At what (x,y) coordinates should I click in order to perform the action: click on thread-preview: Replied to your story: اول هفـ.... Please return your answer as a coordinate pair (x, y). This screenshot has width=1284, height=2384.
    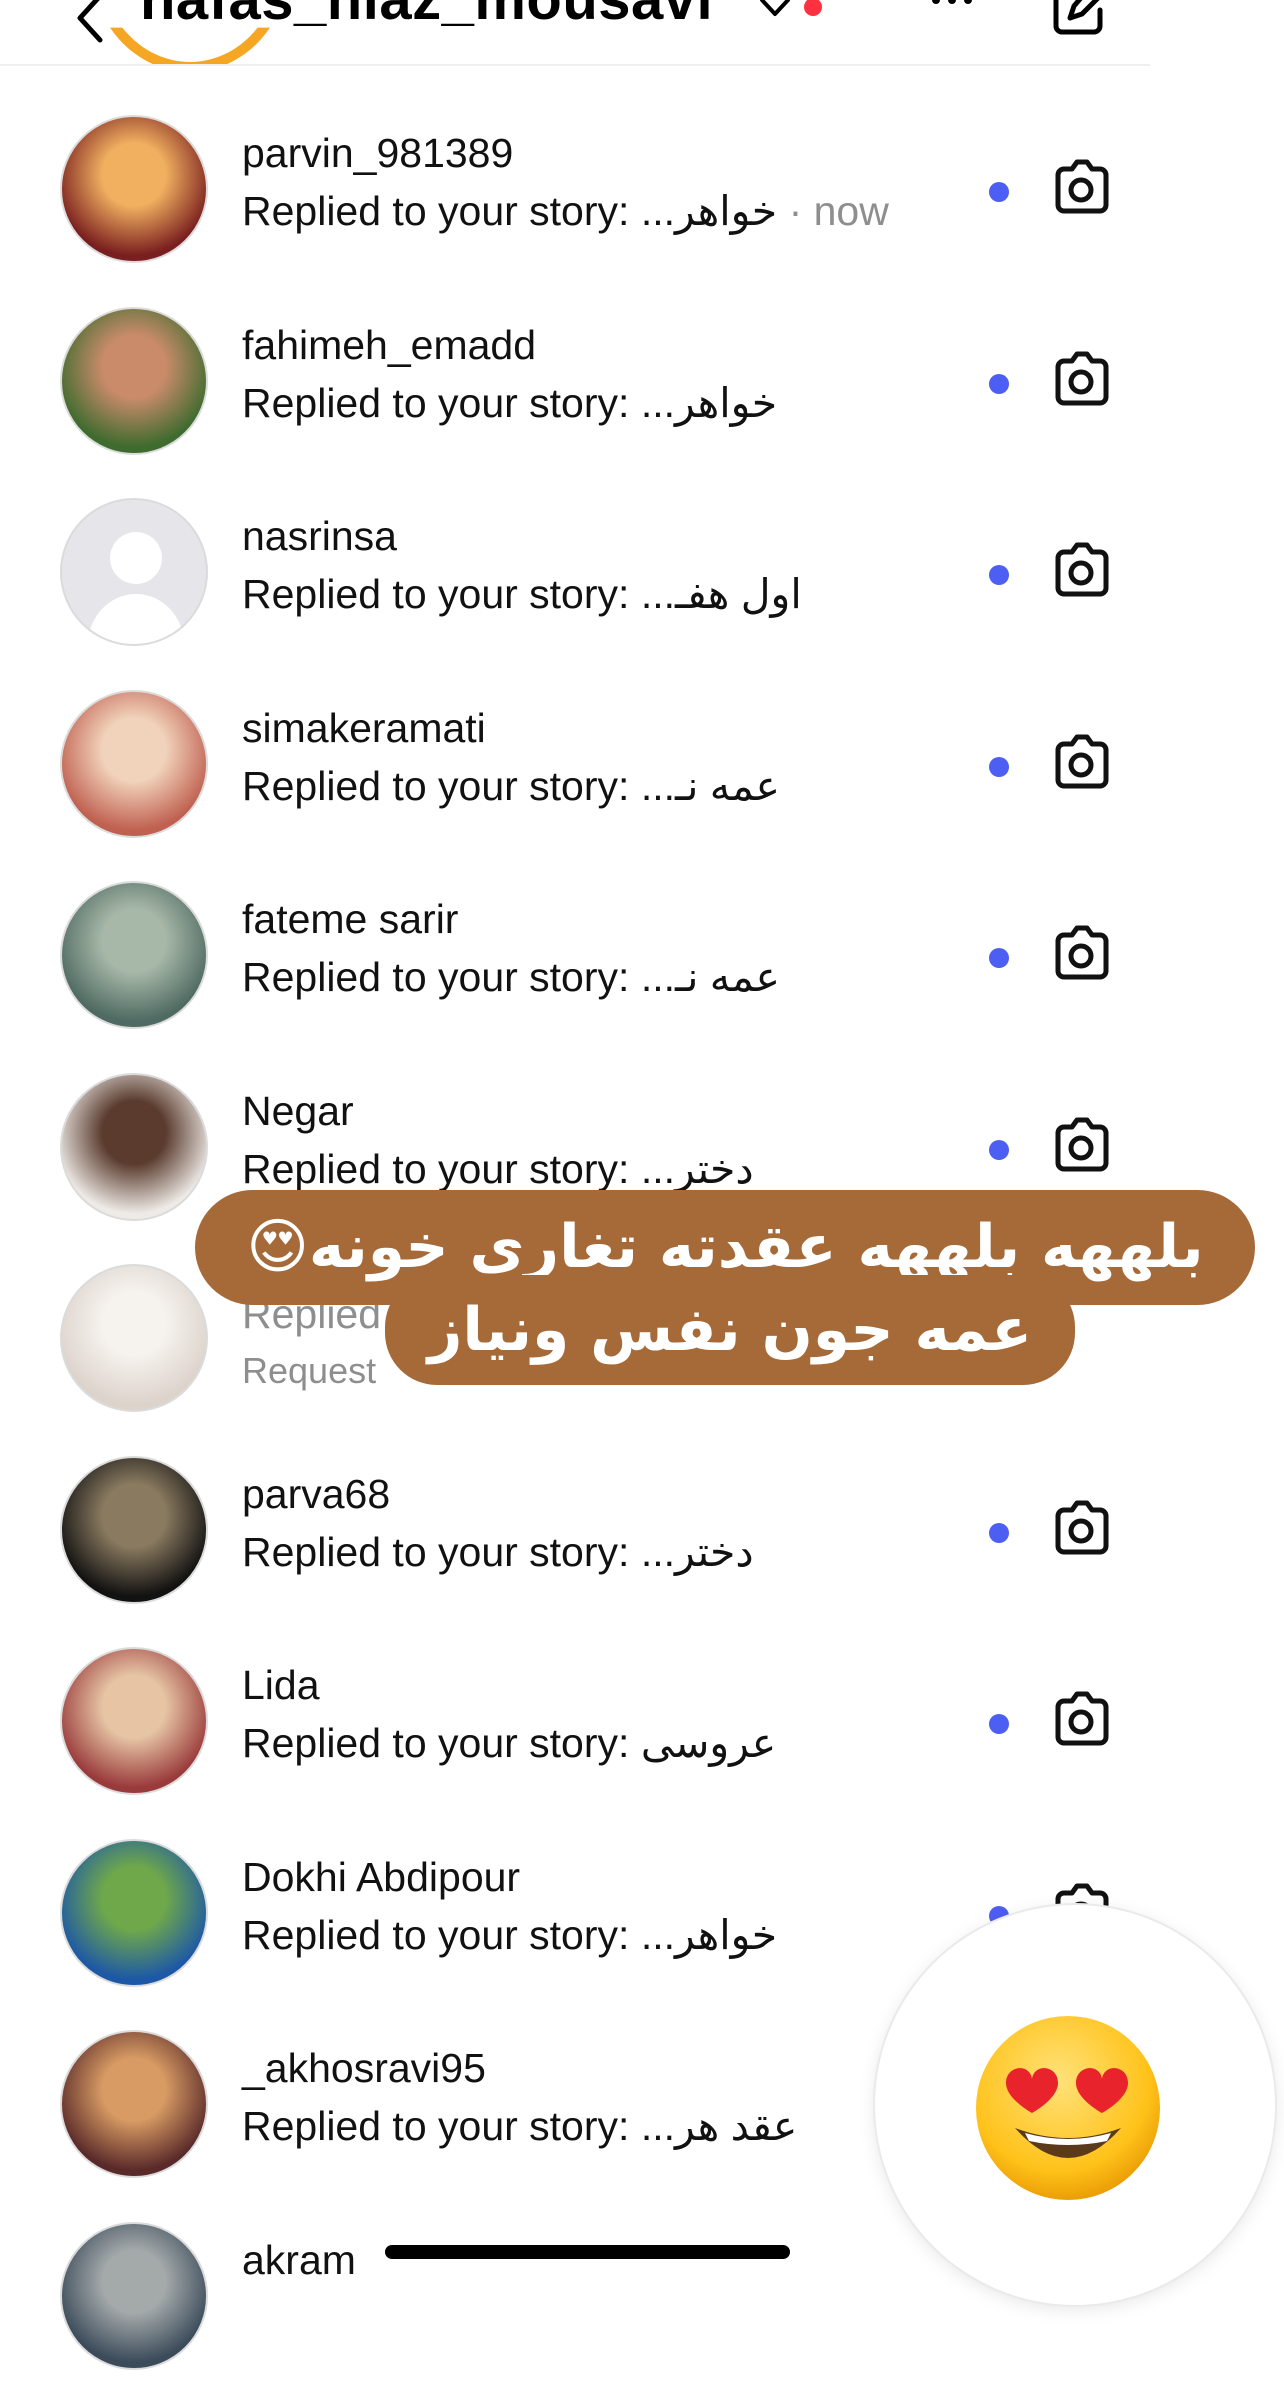
    Looking at the image, I should click on (522, 594).